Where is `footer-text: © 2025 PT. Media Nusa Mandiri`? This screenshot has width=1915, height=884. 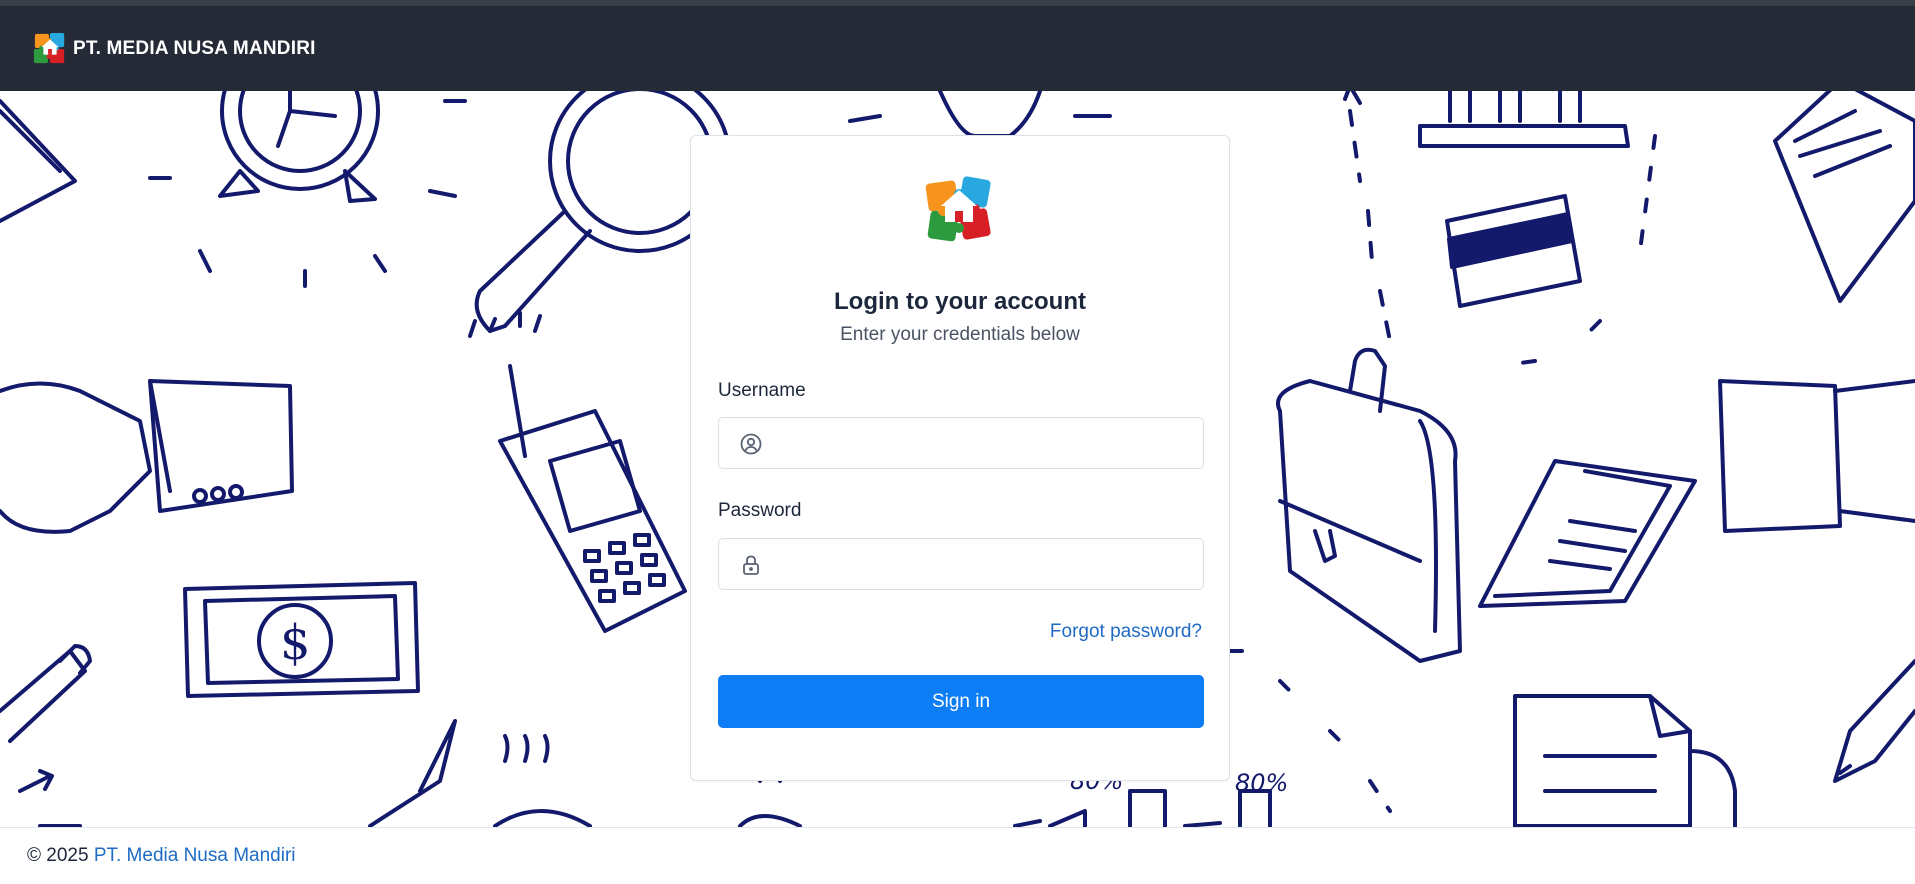
footer-text: © 2025 PT. Media Nusa Mandiri is located at coordinates (161, 856).